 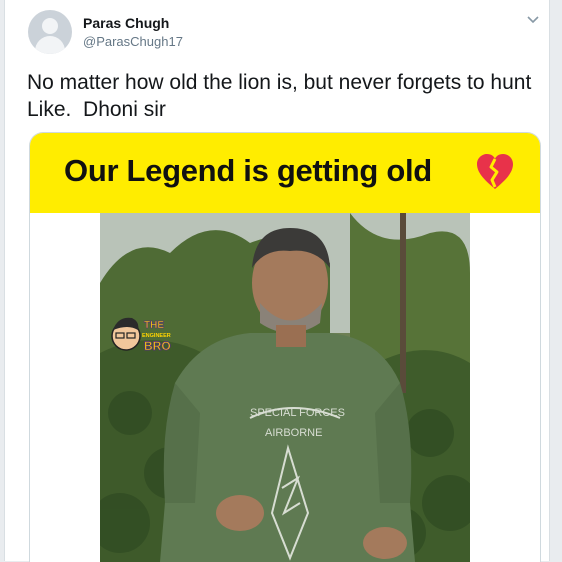 What do you see at coordinates (126, 23) in the screenshot?
I see `user-name: Paras Chugh` at bounding box center [126, 23].